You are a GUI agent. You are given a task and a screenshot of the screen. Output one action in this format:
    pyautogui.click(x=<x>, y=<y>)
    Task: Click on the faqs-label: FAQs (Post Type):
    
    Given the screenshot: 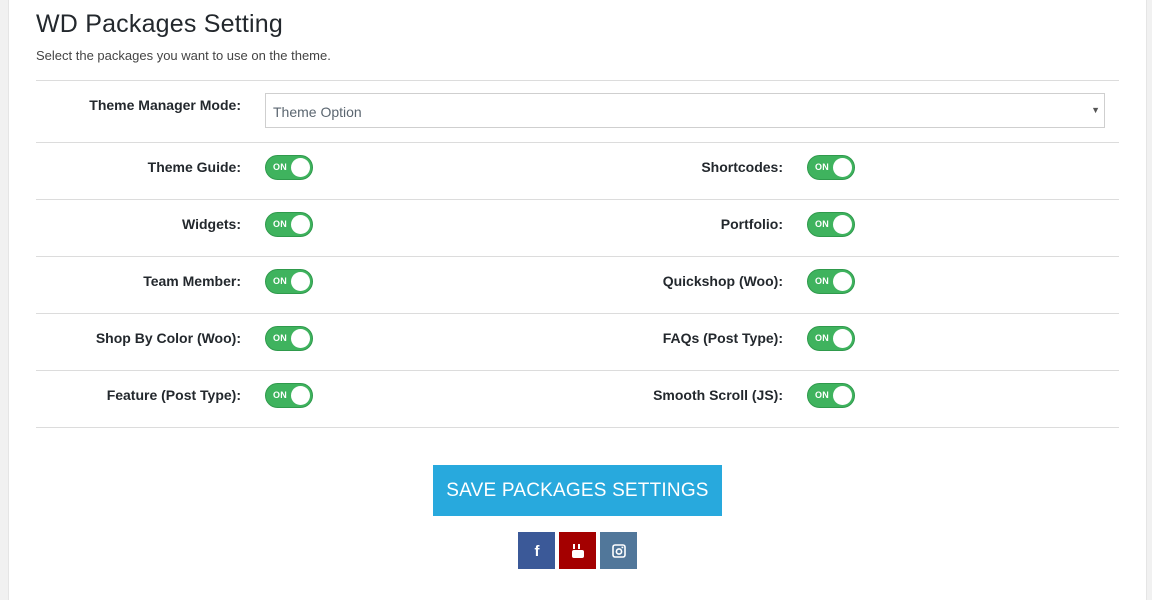 What is the action you would take?
    pyautogui.click(x=722, y=338)
    